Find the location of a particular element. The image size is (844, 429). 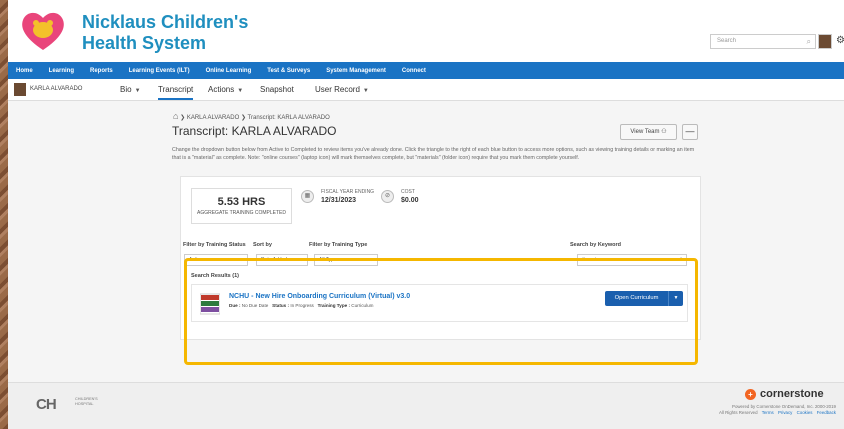

fiscal-year-label: FISCAL YEAR ENDING is located at coordinates (348, 192).